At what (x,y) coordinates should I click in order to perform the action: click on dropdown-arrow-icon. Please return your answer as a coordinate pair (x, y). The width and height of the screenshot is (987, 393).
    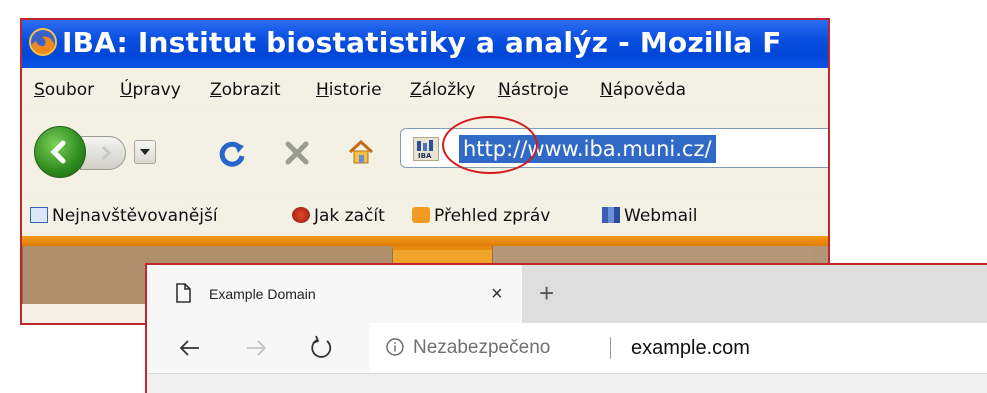
    Looking at the image, I should click on (145, 152).